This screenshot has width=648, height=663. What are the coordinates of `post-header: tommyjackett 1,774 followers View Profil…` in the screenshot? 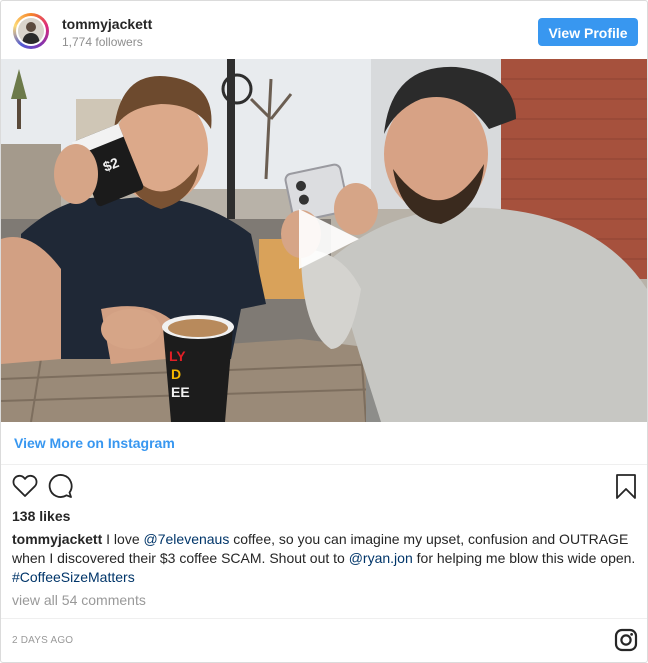 It's located at (324, 30).